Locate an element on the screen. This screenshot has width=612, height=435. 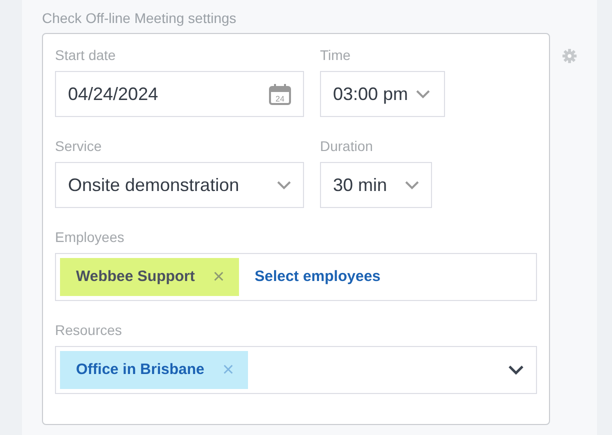
tag-label: Office in Brisbane is located at coordinates (140, 370).